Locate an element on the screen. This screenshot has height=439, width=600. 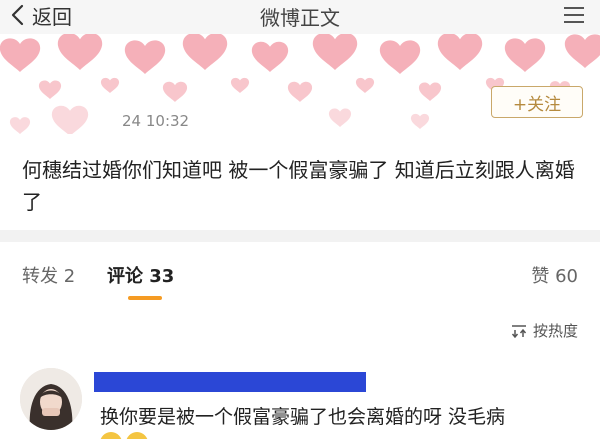
comment-text: 换你要是被一个假富豪骗了也会离婚的呀 没毛病 is located at coordinates (303, 417).